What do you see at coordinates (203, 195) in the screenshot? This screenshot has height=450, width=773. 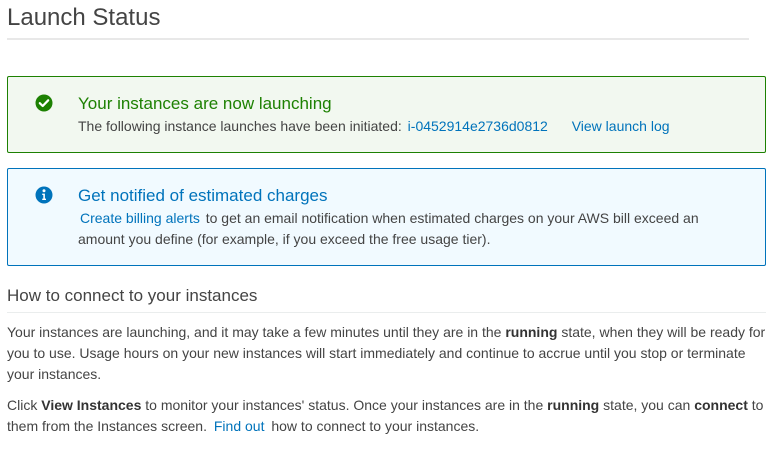 I see `info-alert-heading: Get notified of estimated charges` at bounding box center [203, 195].